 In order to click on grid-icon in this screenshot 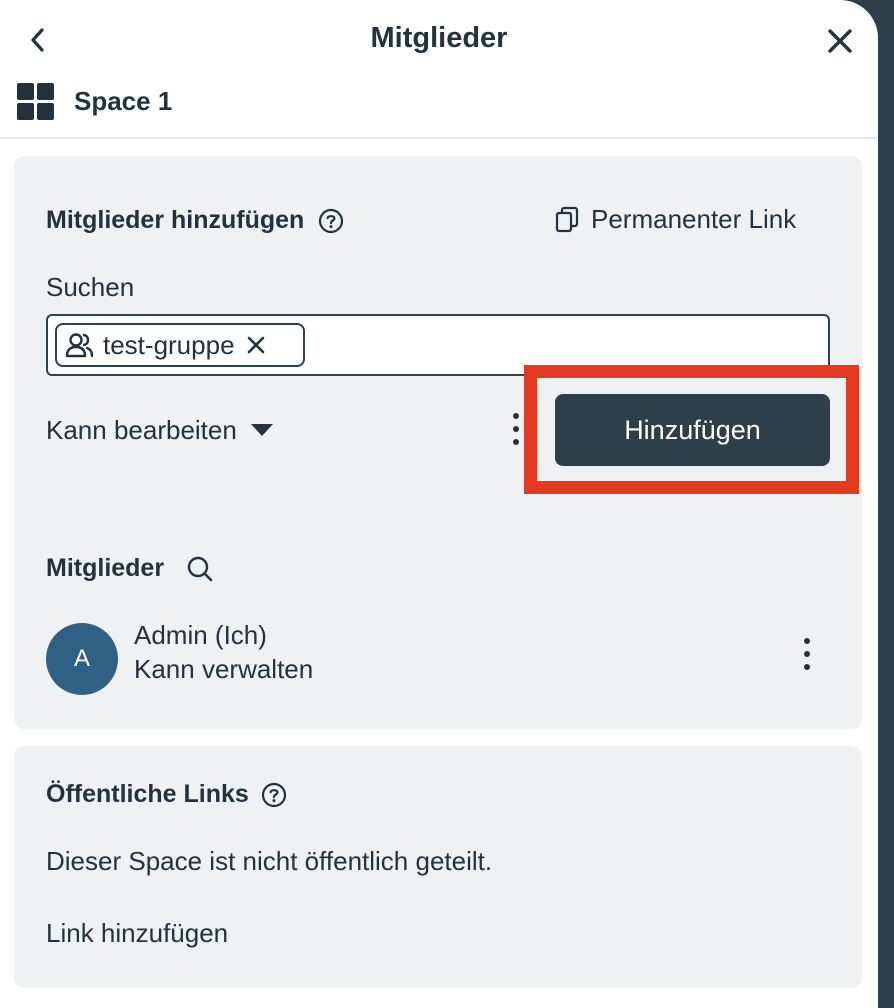, I will do `click(35, 101)`.